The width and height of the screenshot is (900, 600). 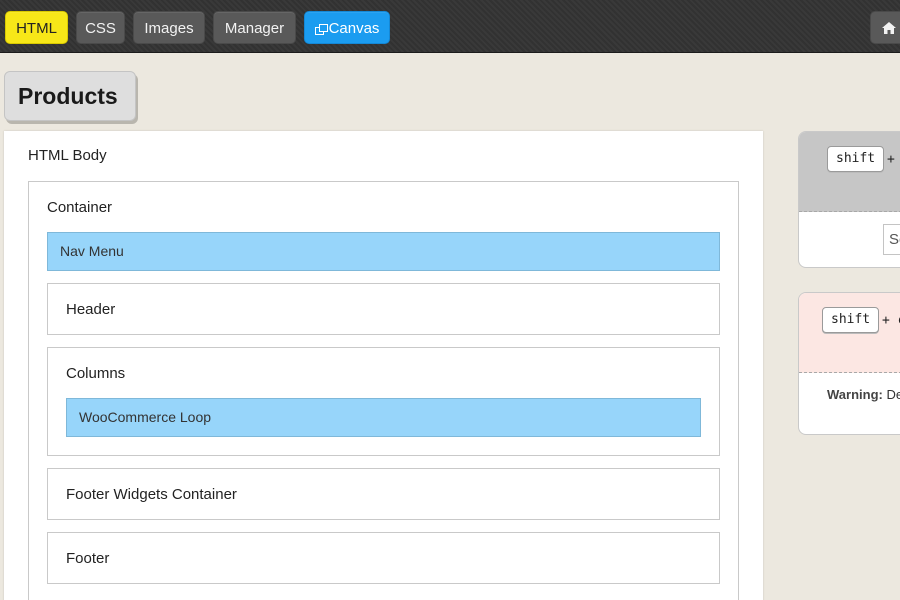 I want to click on home-button, so click(x=885, y=27).